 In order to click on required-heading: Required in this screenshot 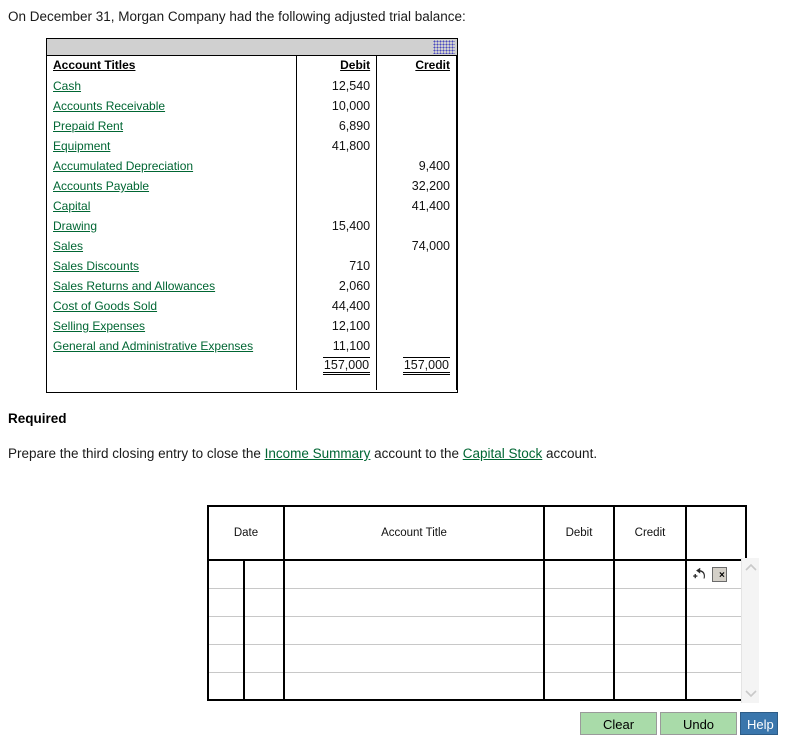, I will do `click(37, 418)`.